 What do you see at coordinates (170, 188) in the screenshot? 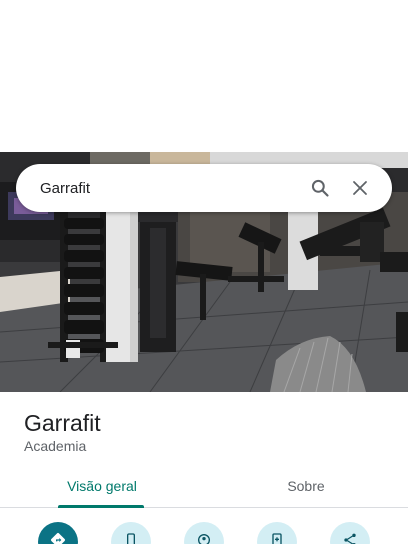
I see `search-input: Garrafit` at bounding box center [170, 188].